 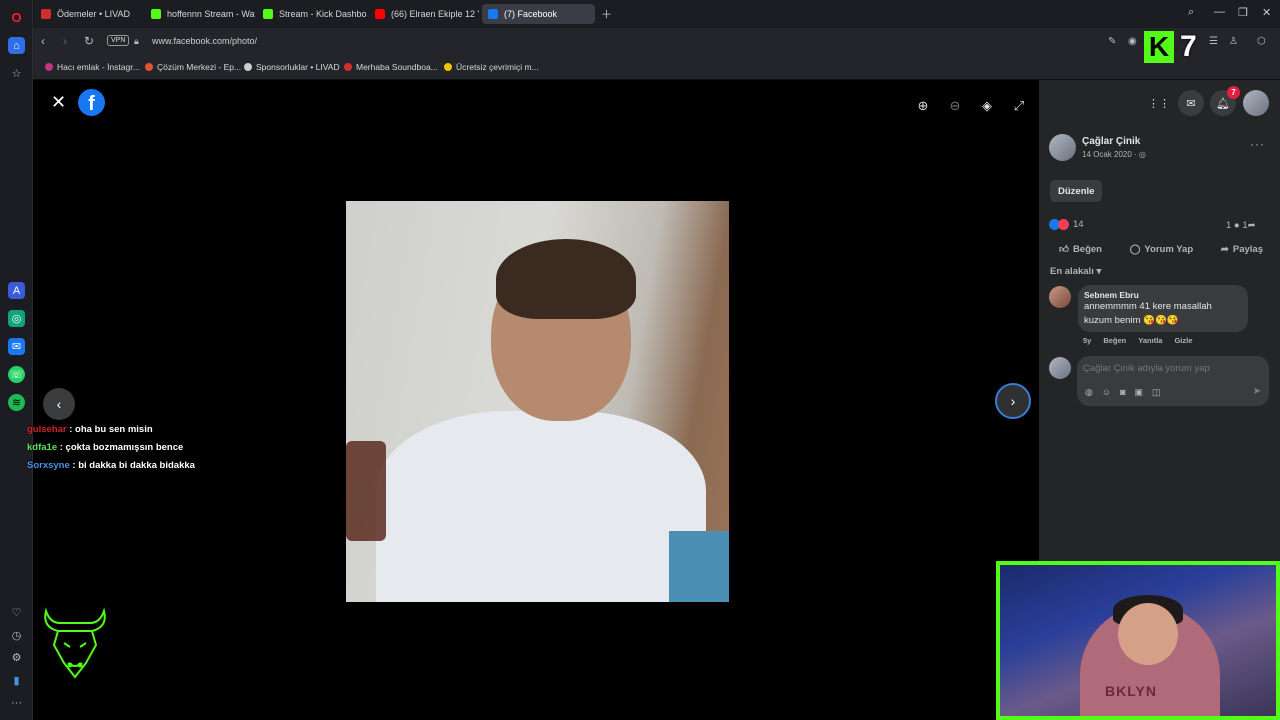 I want to click on browser-sidebar: O ⌂ ☆ A ◎ ✉ ☏ ≋ ♡ ◷ ⚙ ▮ ···, so click(x=16, y=360).